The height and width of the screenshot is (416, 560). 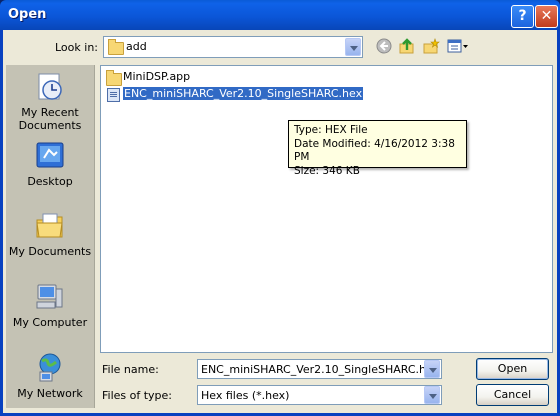 What do you see at coordinates (546, 16) in the screenshot?
I see `close-button: ✕` at bounding box center [546, 16].